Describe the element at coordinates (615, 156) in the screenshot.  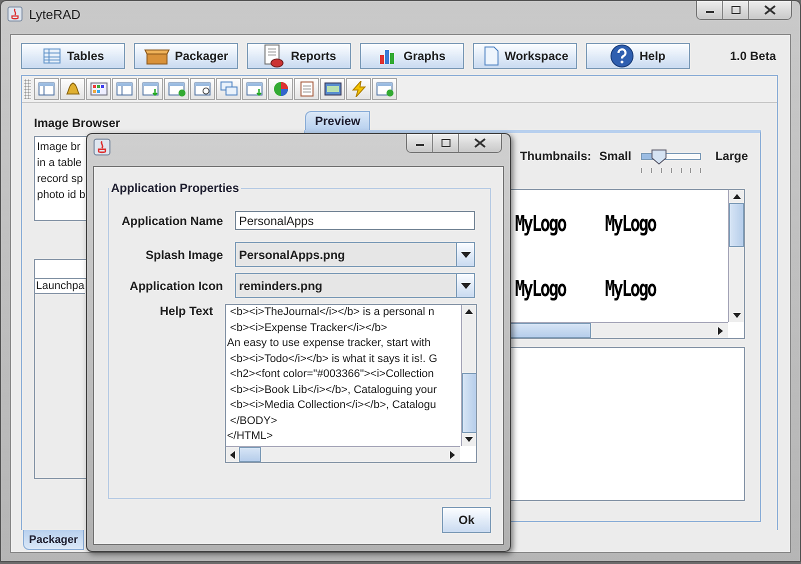
I see `small-label: Small` at that location.